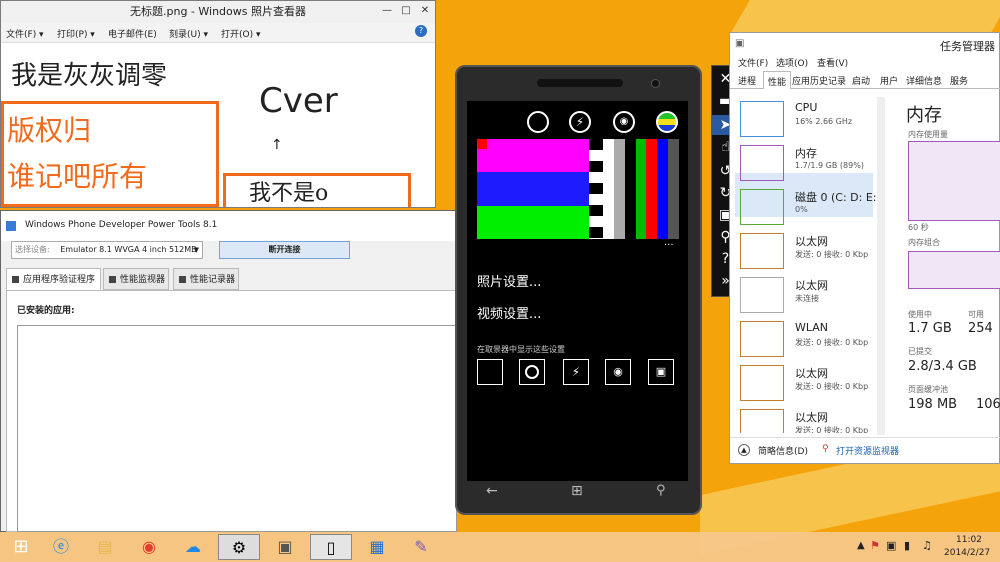 The height and width of the screenshot is (562, 1000). I want to click on fewer-details-button: 简略信息(D), so click(783, 450).